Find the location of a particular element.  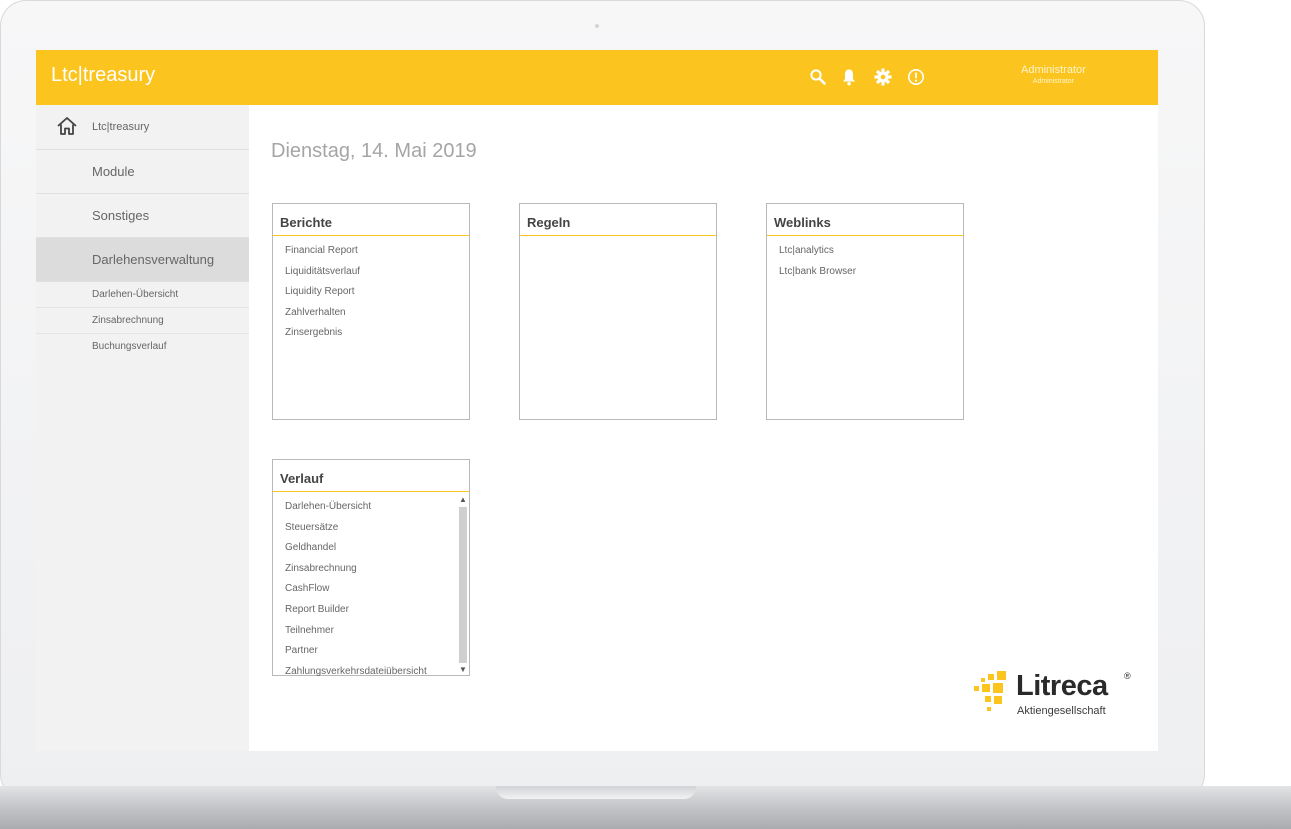

page-date: Dienstag, 14. Mai 2019 is located at coordinates (374, 151).